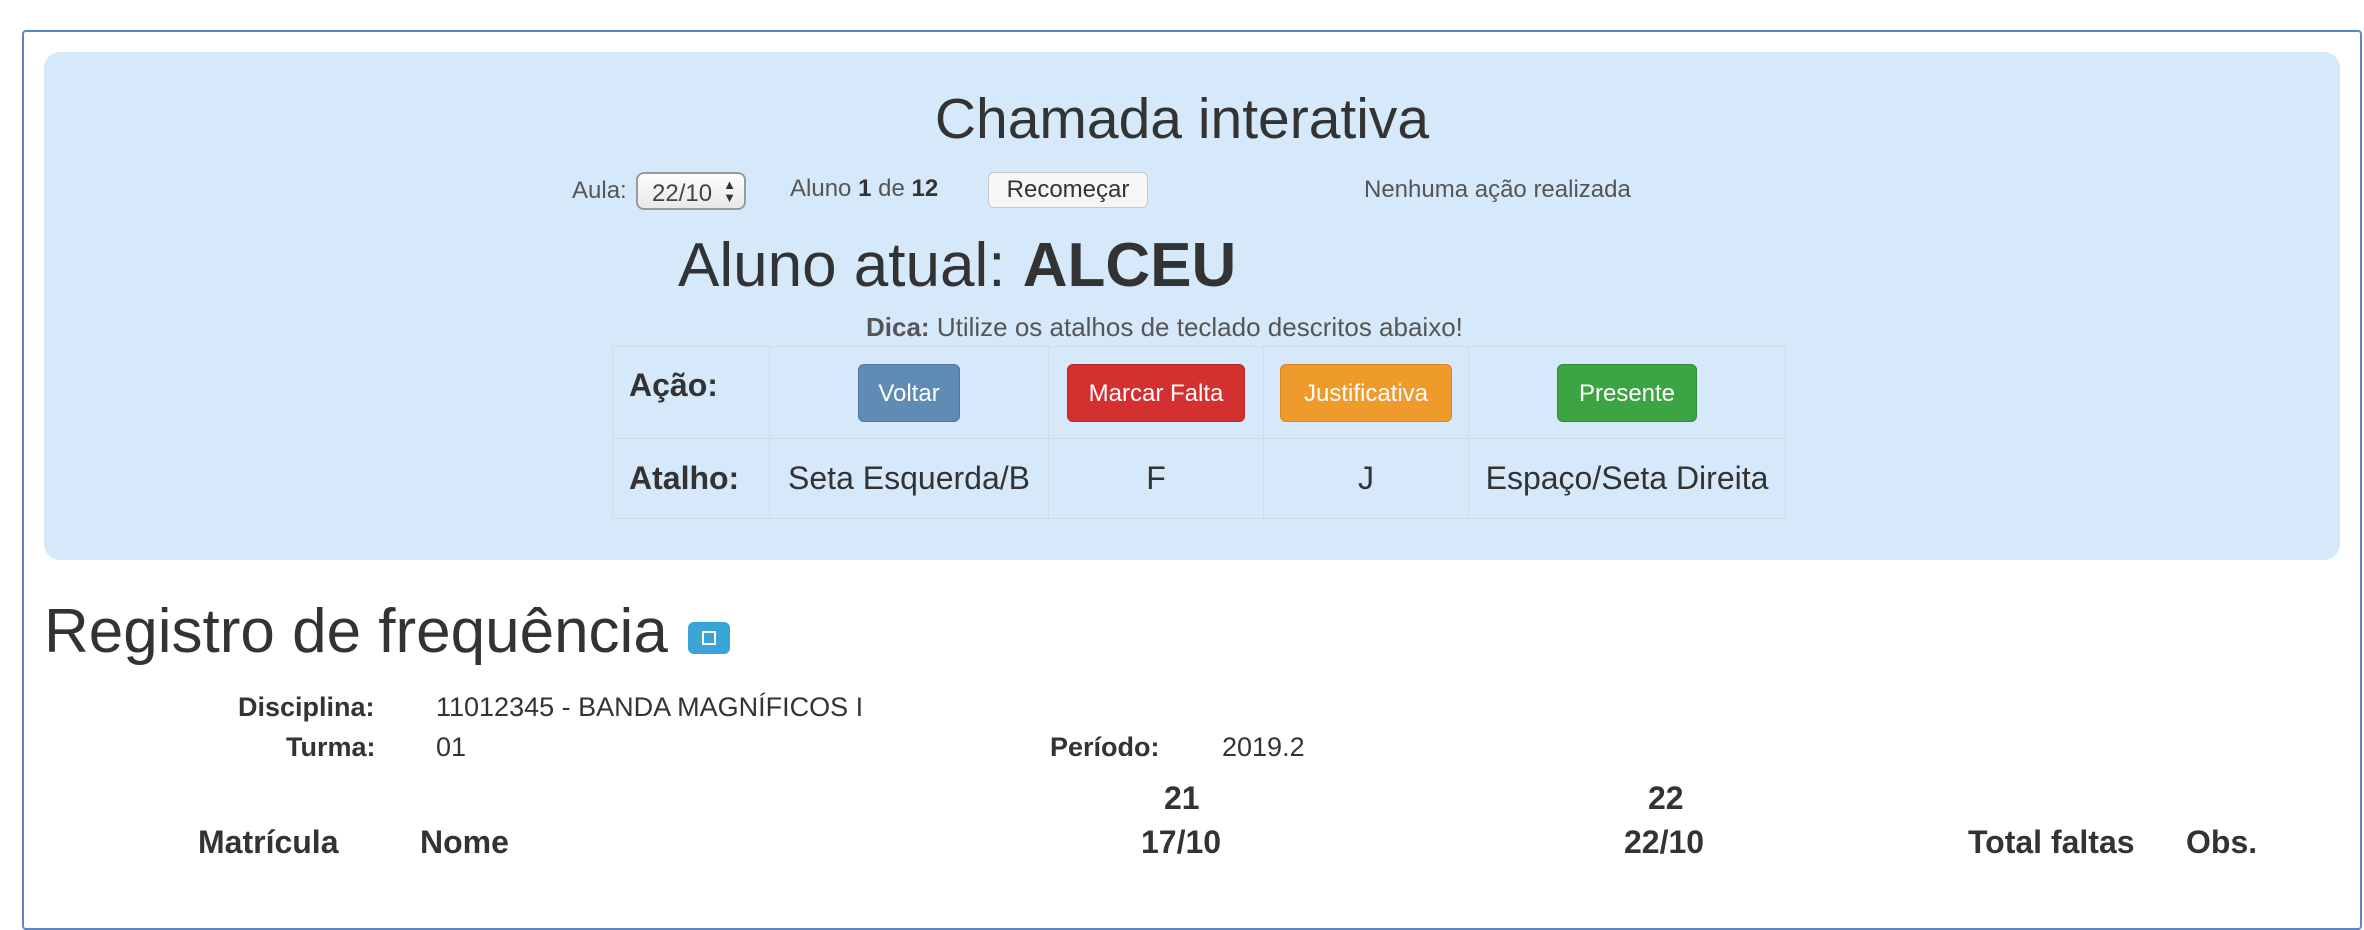 Image resolution: width=2364 pixels, height=930 pixels. What do you see at coordinates (673, 385) in the screenshot?
I see `acao-label: Ação:` at bounding box center [673, 385].